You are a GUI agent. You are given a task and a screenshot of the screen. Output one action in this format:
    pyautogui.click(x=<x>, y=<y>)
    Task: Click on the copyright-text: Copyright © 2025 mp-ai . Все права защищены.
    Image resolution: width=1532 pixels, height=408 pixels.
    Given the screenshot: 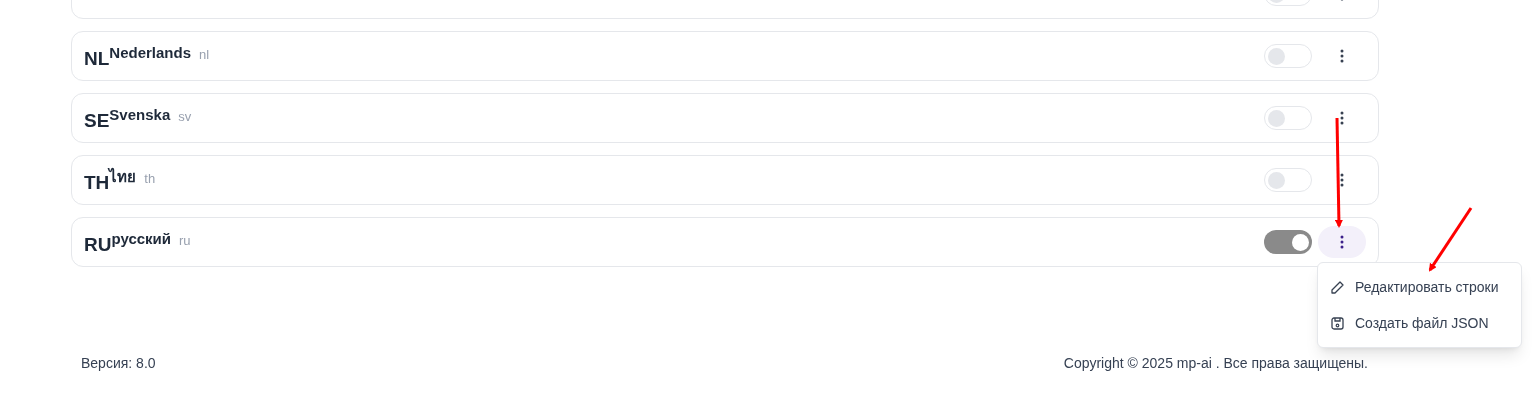 What is the action you would take?
    pyautogui.click(x=1215, y=363)
    